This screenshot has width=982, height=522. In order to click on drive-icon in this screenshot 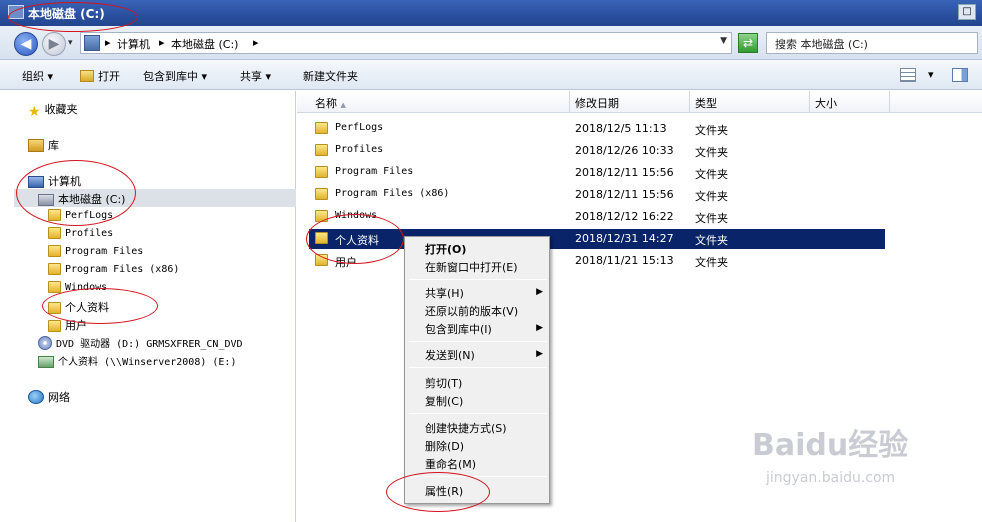, I will do `click(16, 12)`.